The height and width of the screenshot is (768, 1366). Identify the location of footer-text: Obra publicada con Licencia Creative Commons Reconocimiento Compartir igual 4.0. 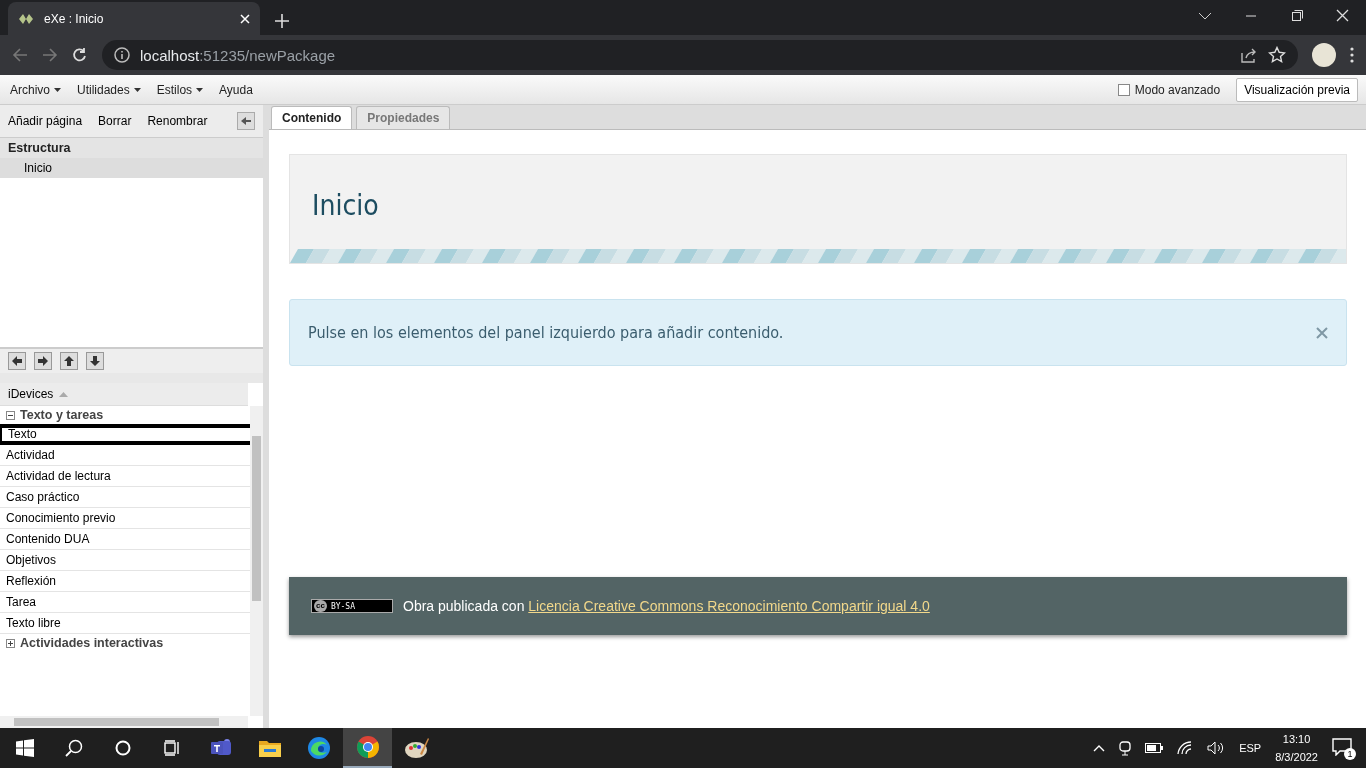
(666, 606).